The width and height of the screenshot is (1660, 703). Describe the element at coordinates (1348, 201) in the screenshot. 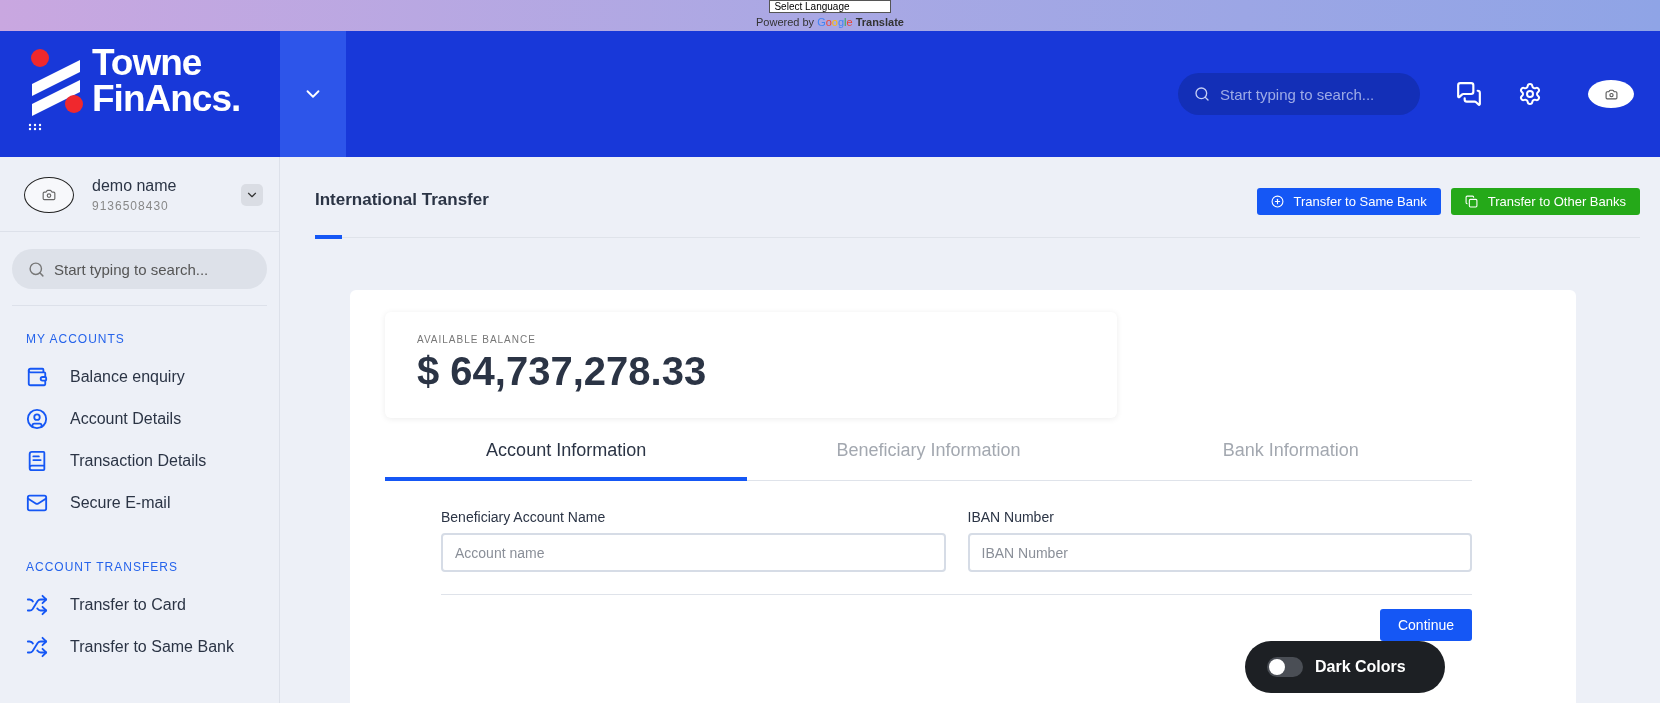

I see `transfer-button: Transfer to Same Bank` at that location.